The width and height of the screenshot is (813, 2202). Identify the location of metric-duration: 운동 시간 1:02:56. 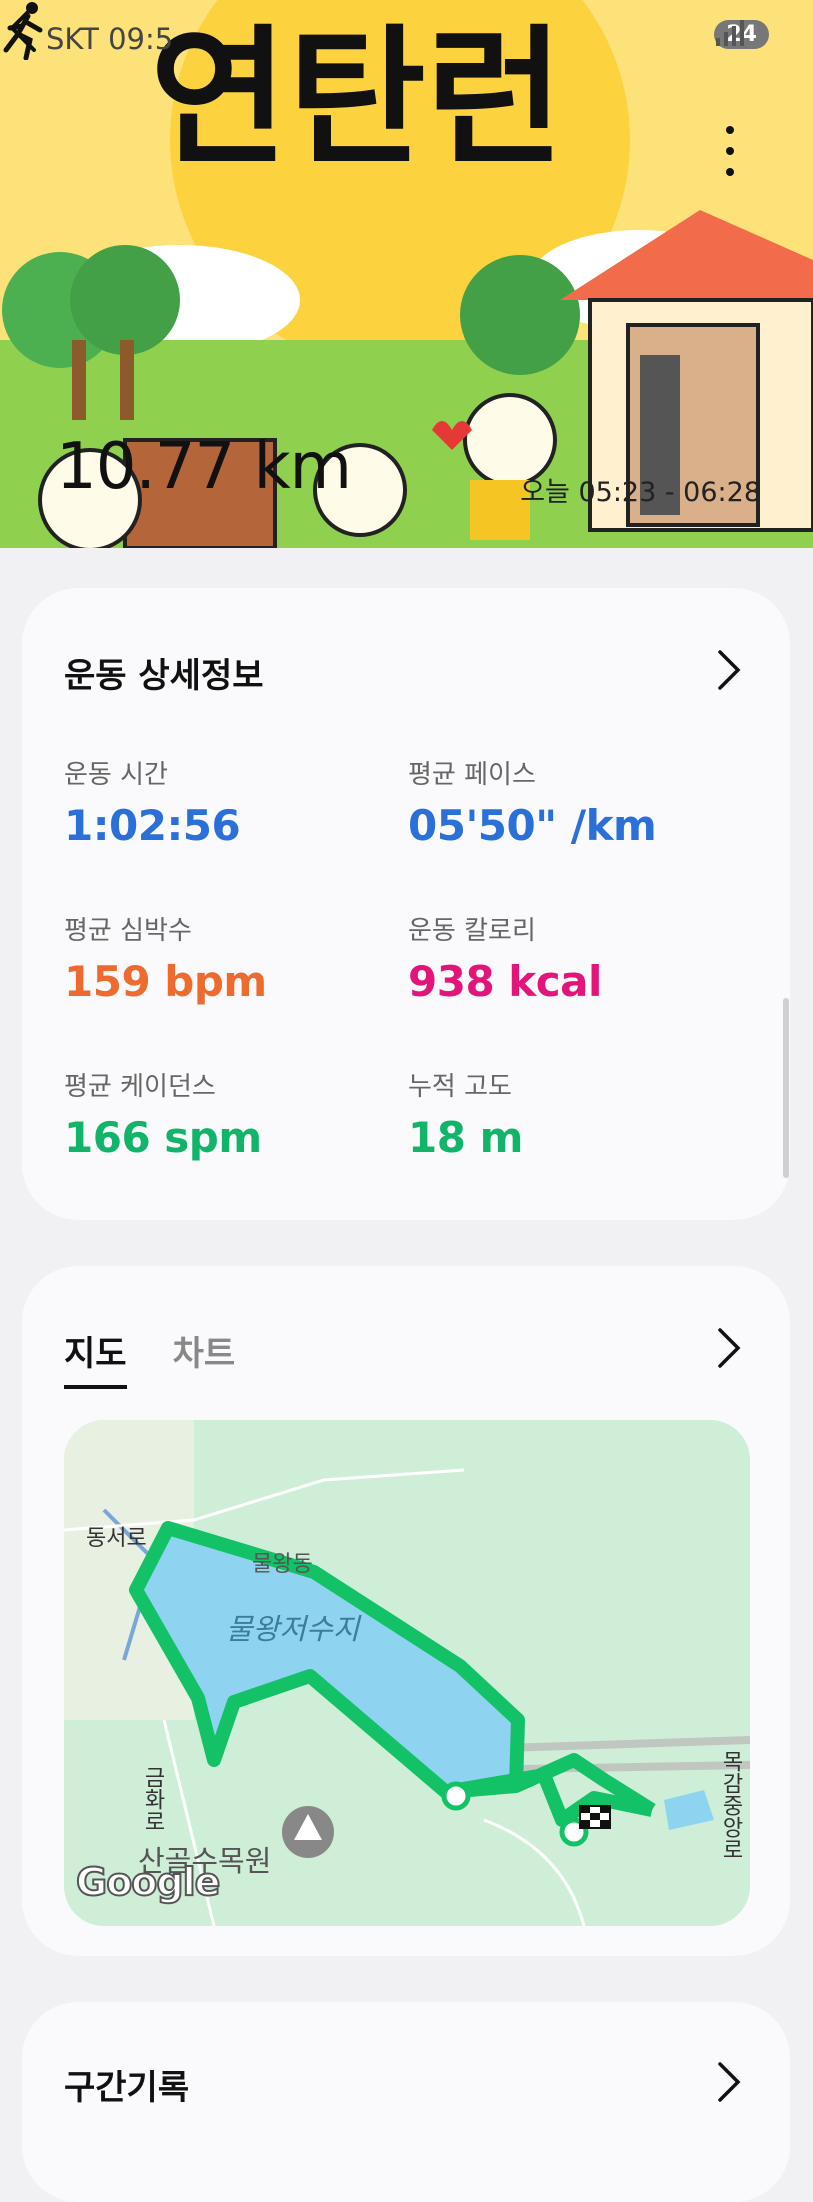
(229, 802).